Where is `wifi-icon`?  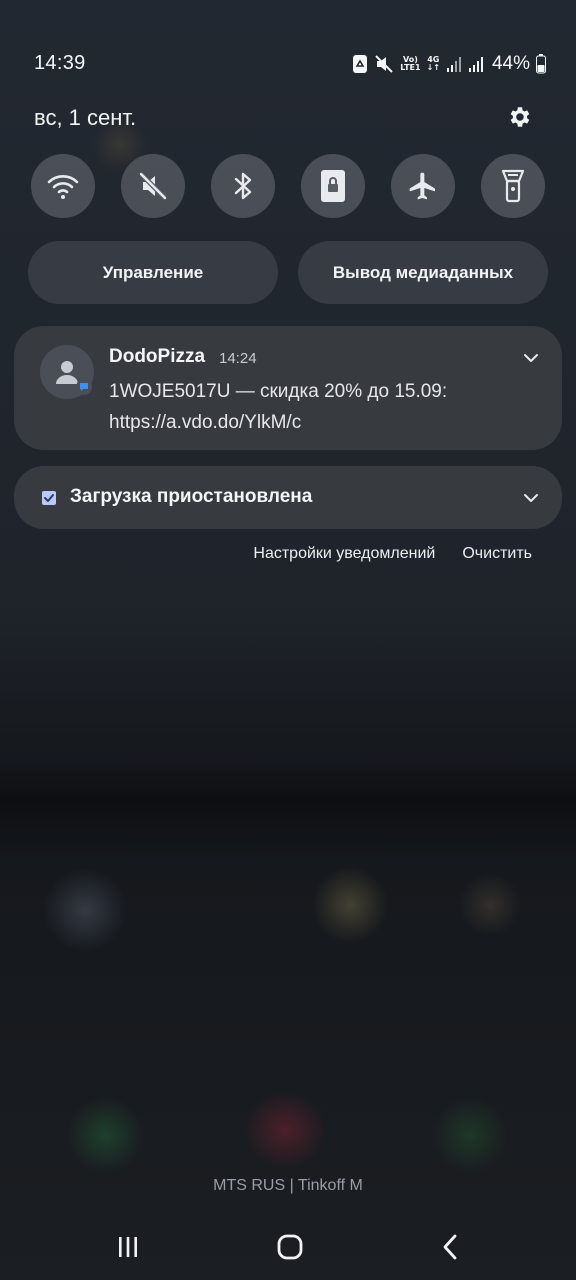
wifi-icon is located at coordinates (63, 187).